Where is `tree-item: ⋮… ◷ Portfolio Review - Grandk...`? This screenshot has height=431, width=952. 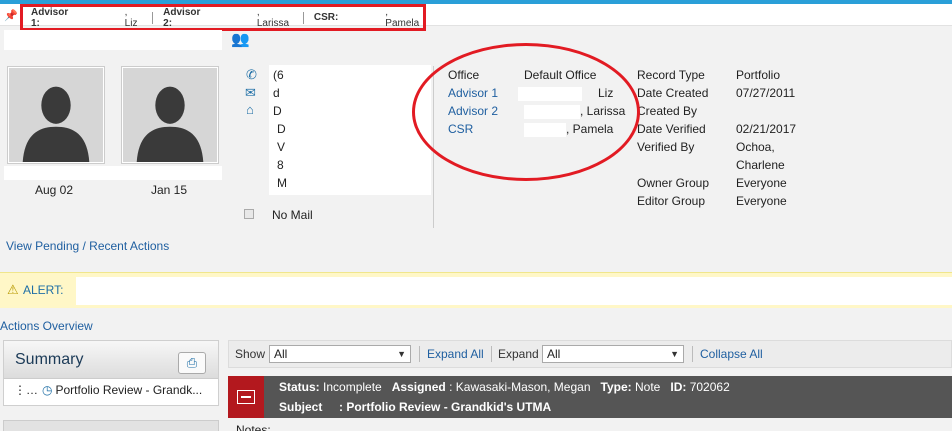
tree-item: ⋮… ◷ Portfolio Review - Grandk... is located at coordinates (108, 390).